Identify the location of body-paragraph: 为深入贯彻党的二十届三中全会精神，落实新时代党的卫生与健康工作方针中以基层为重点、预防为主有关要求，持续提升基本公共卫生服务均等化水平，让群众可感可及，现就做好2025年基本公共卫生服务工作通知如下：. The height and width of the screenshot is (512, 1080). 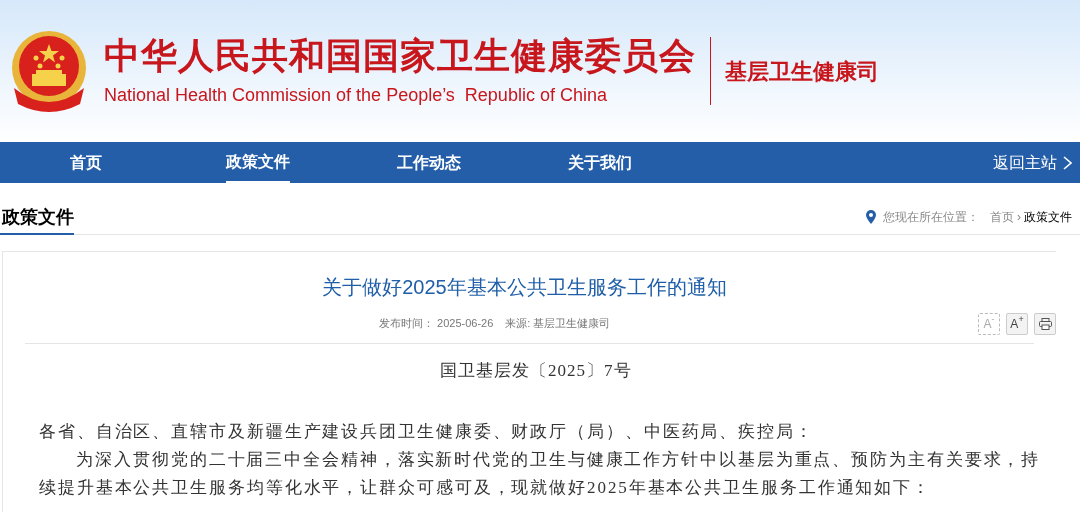
(540, 473).